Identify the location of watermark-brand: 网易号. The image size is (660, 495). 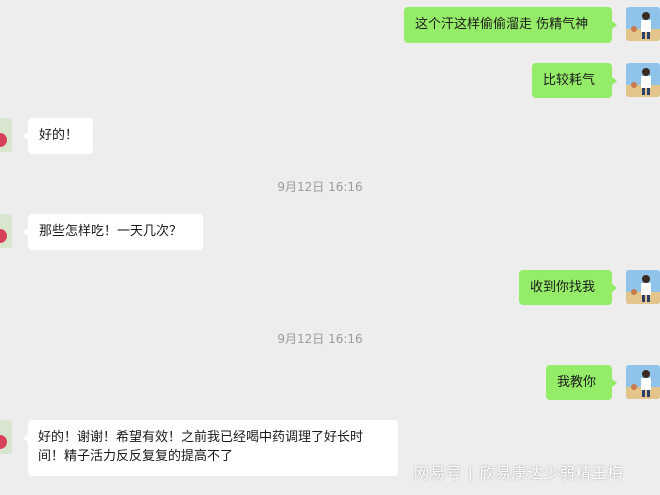
(438, 473).